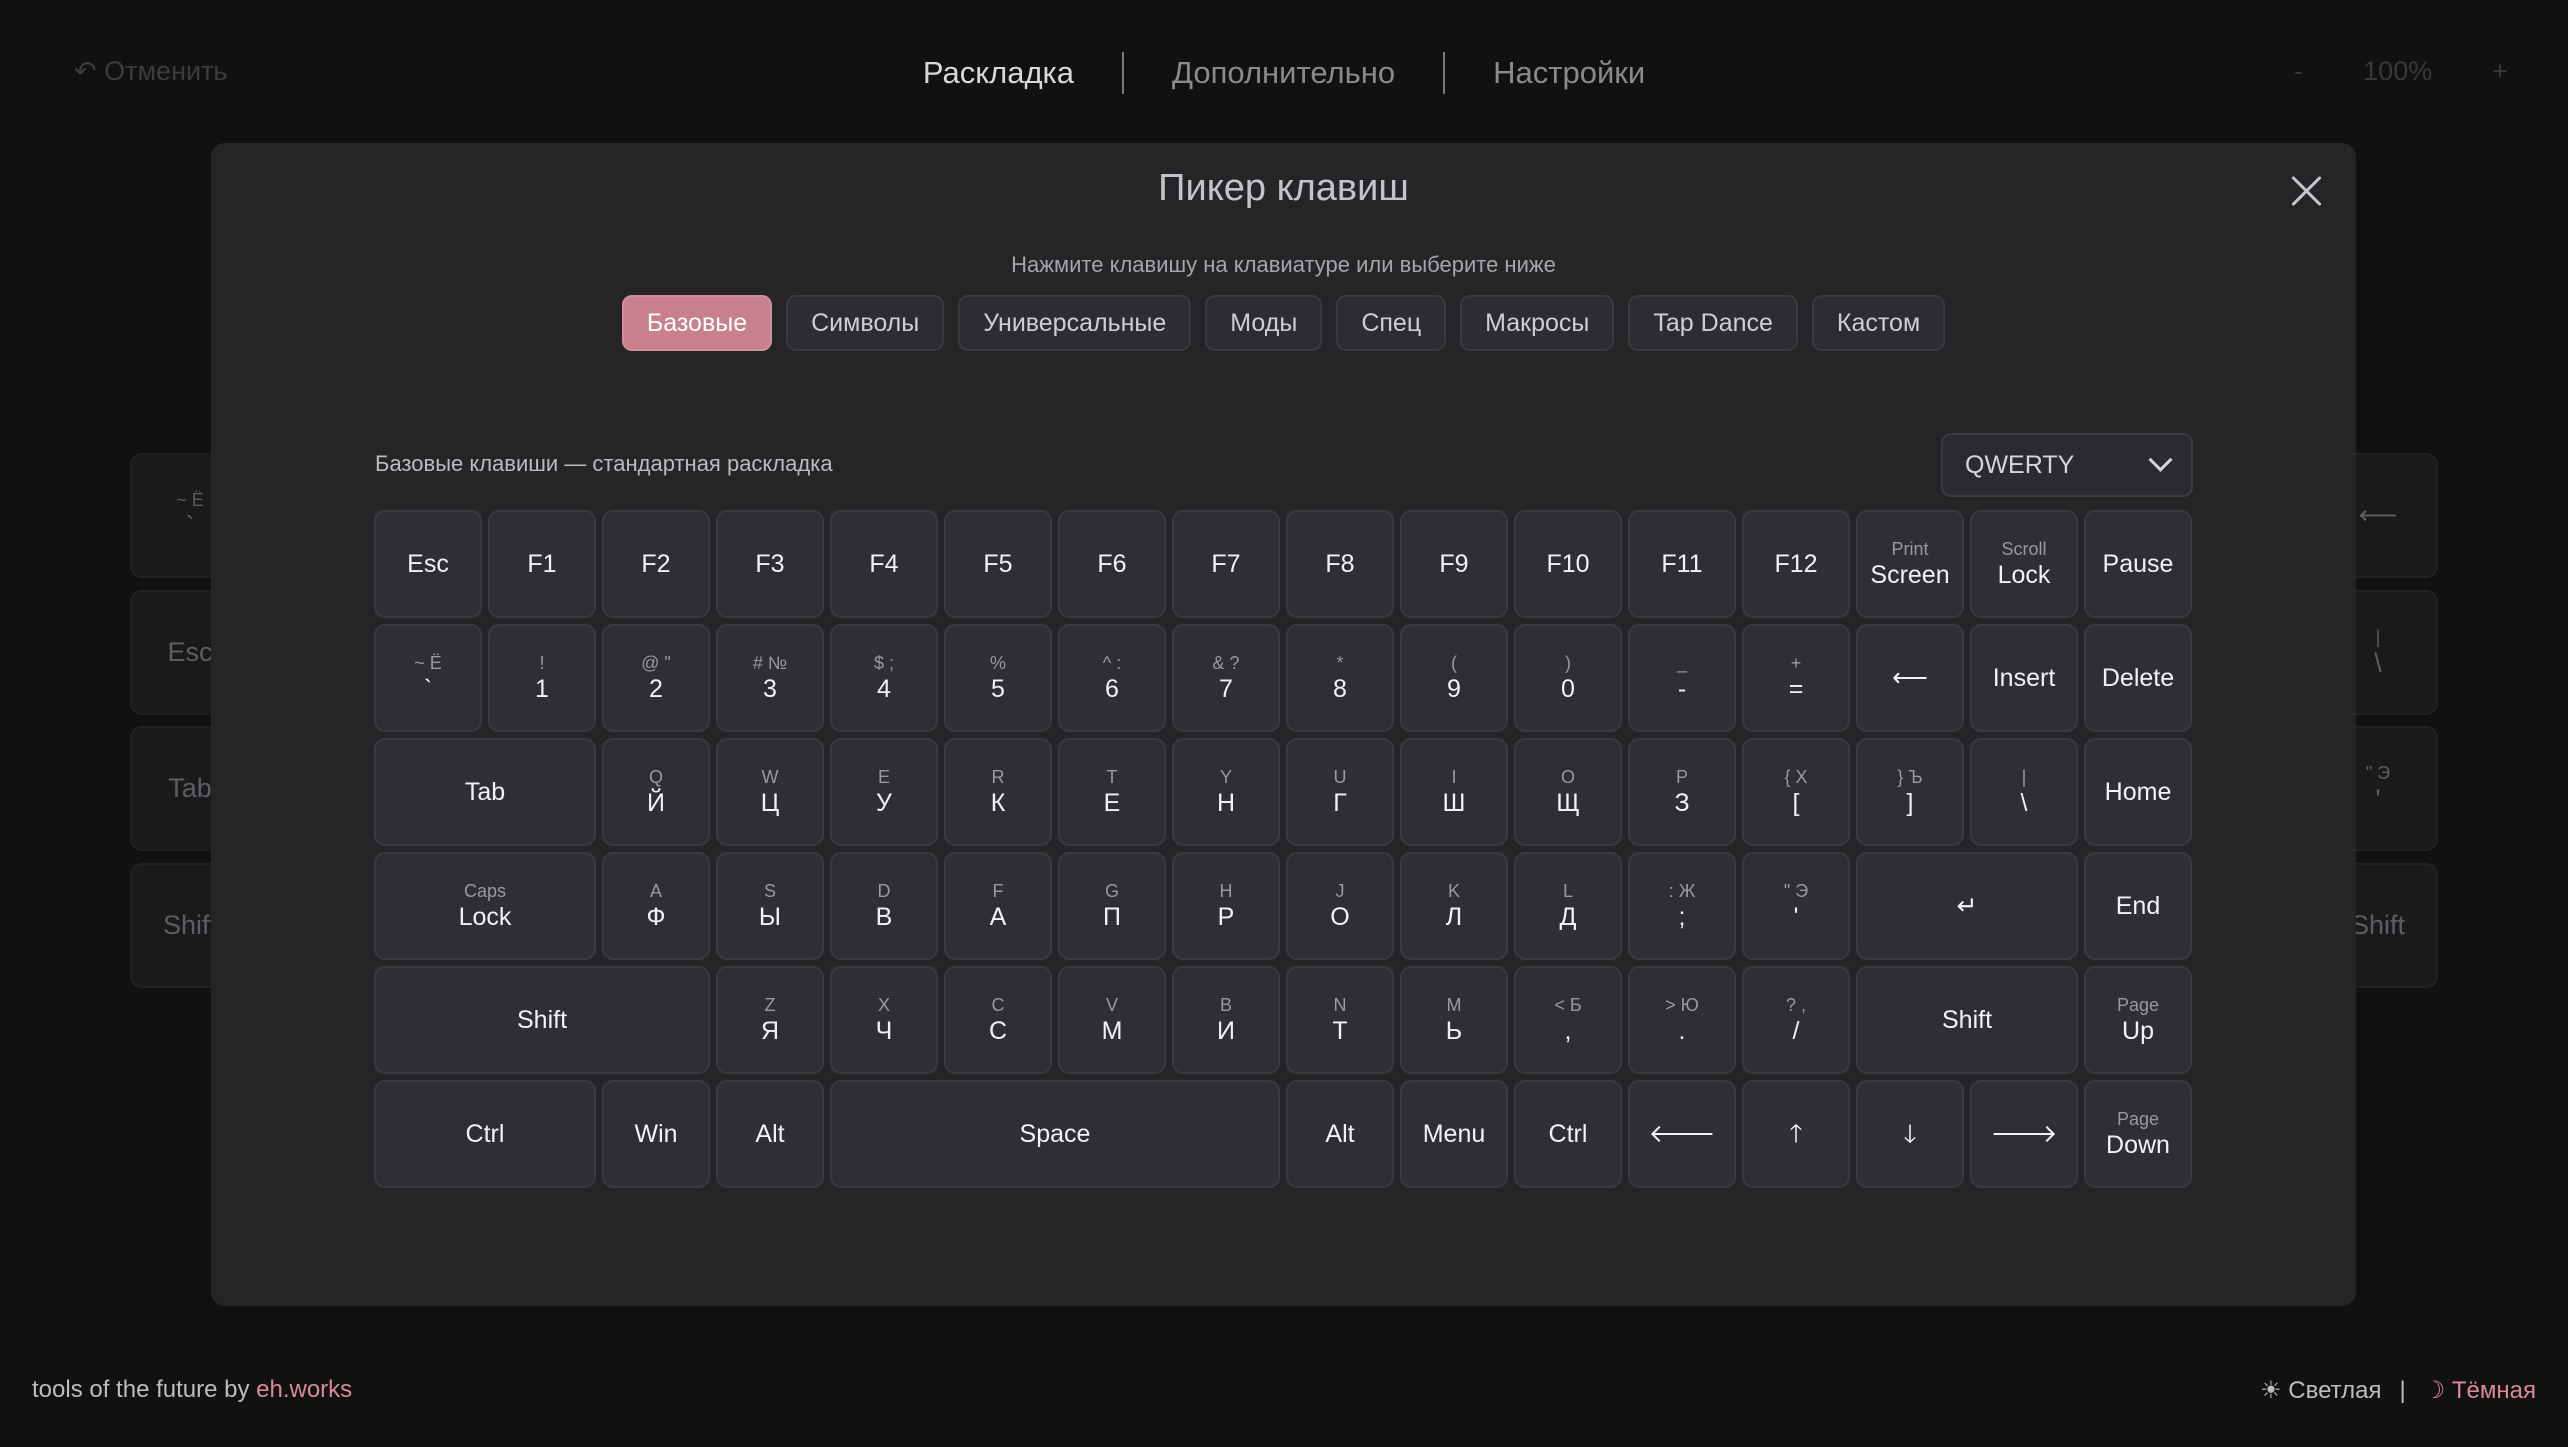 The height and width of the screenshot is (1447, 2568). What do you see at coordinates (2024, 1134) in the screenshot?
I see `key: 🡒` at bounding box center [2024, 1134].